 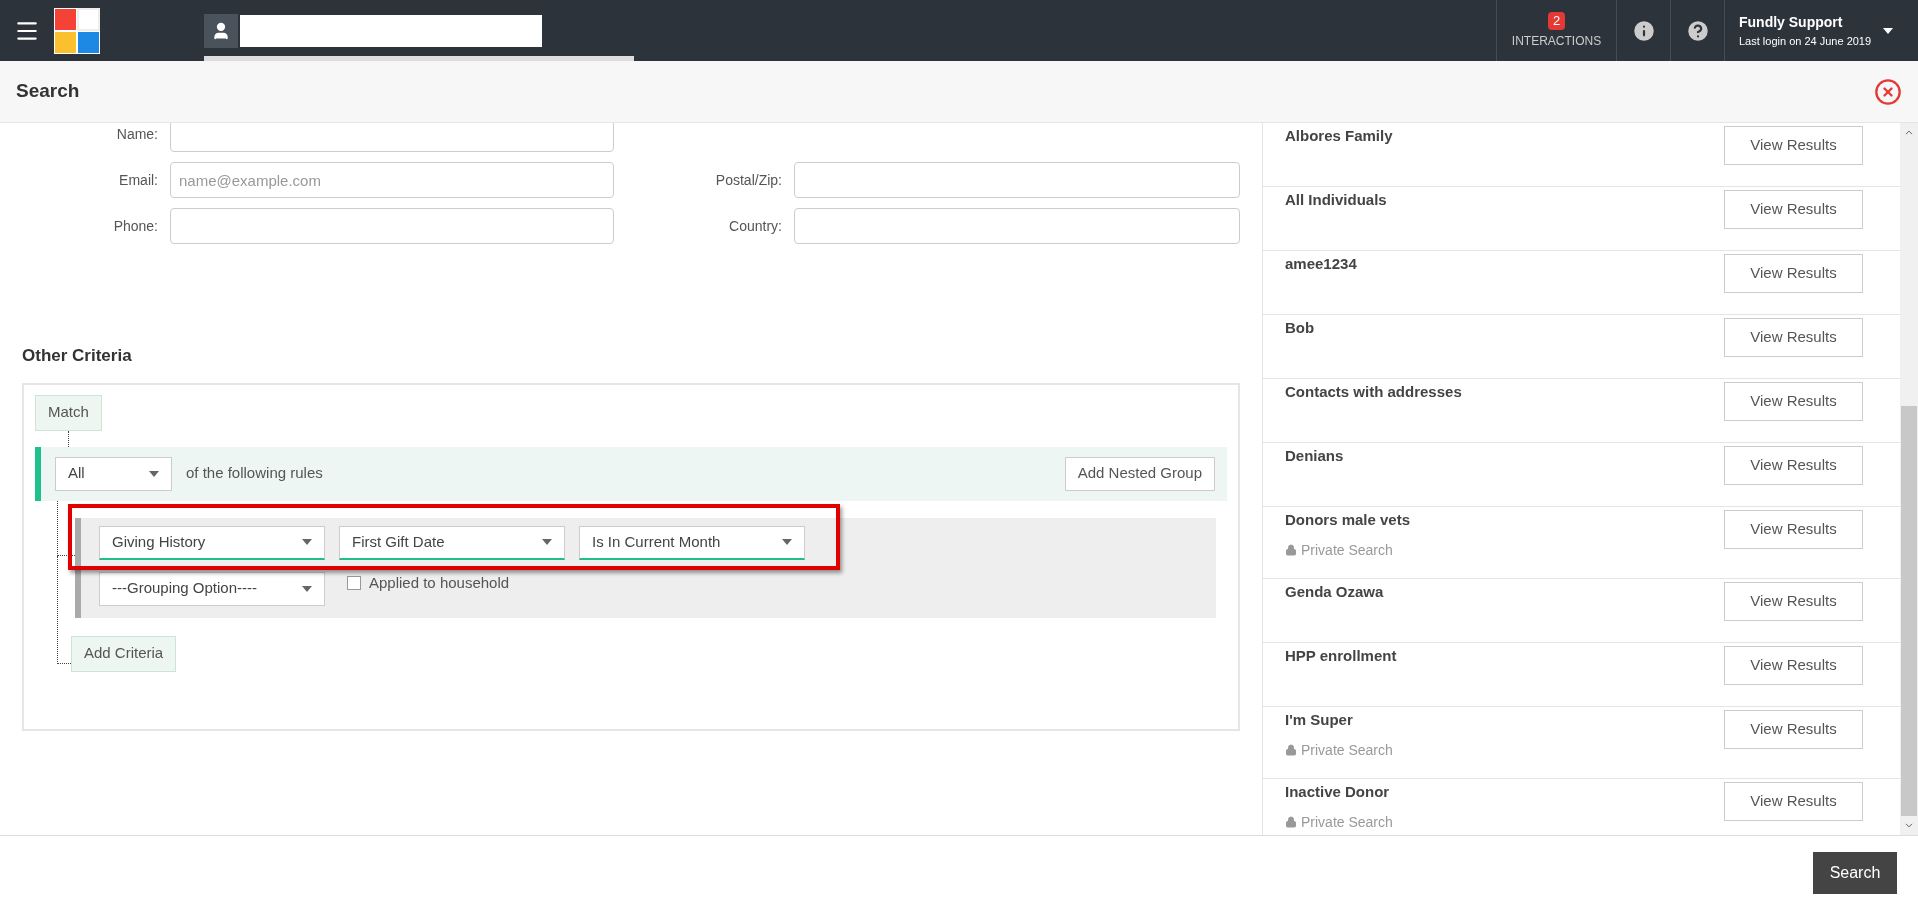 What do you see at coordinates (439, 582) in the screenshot?
I see `checkbox-label: Applied to household` at bounding box center [439, 582].